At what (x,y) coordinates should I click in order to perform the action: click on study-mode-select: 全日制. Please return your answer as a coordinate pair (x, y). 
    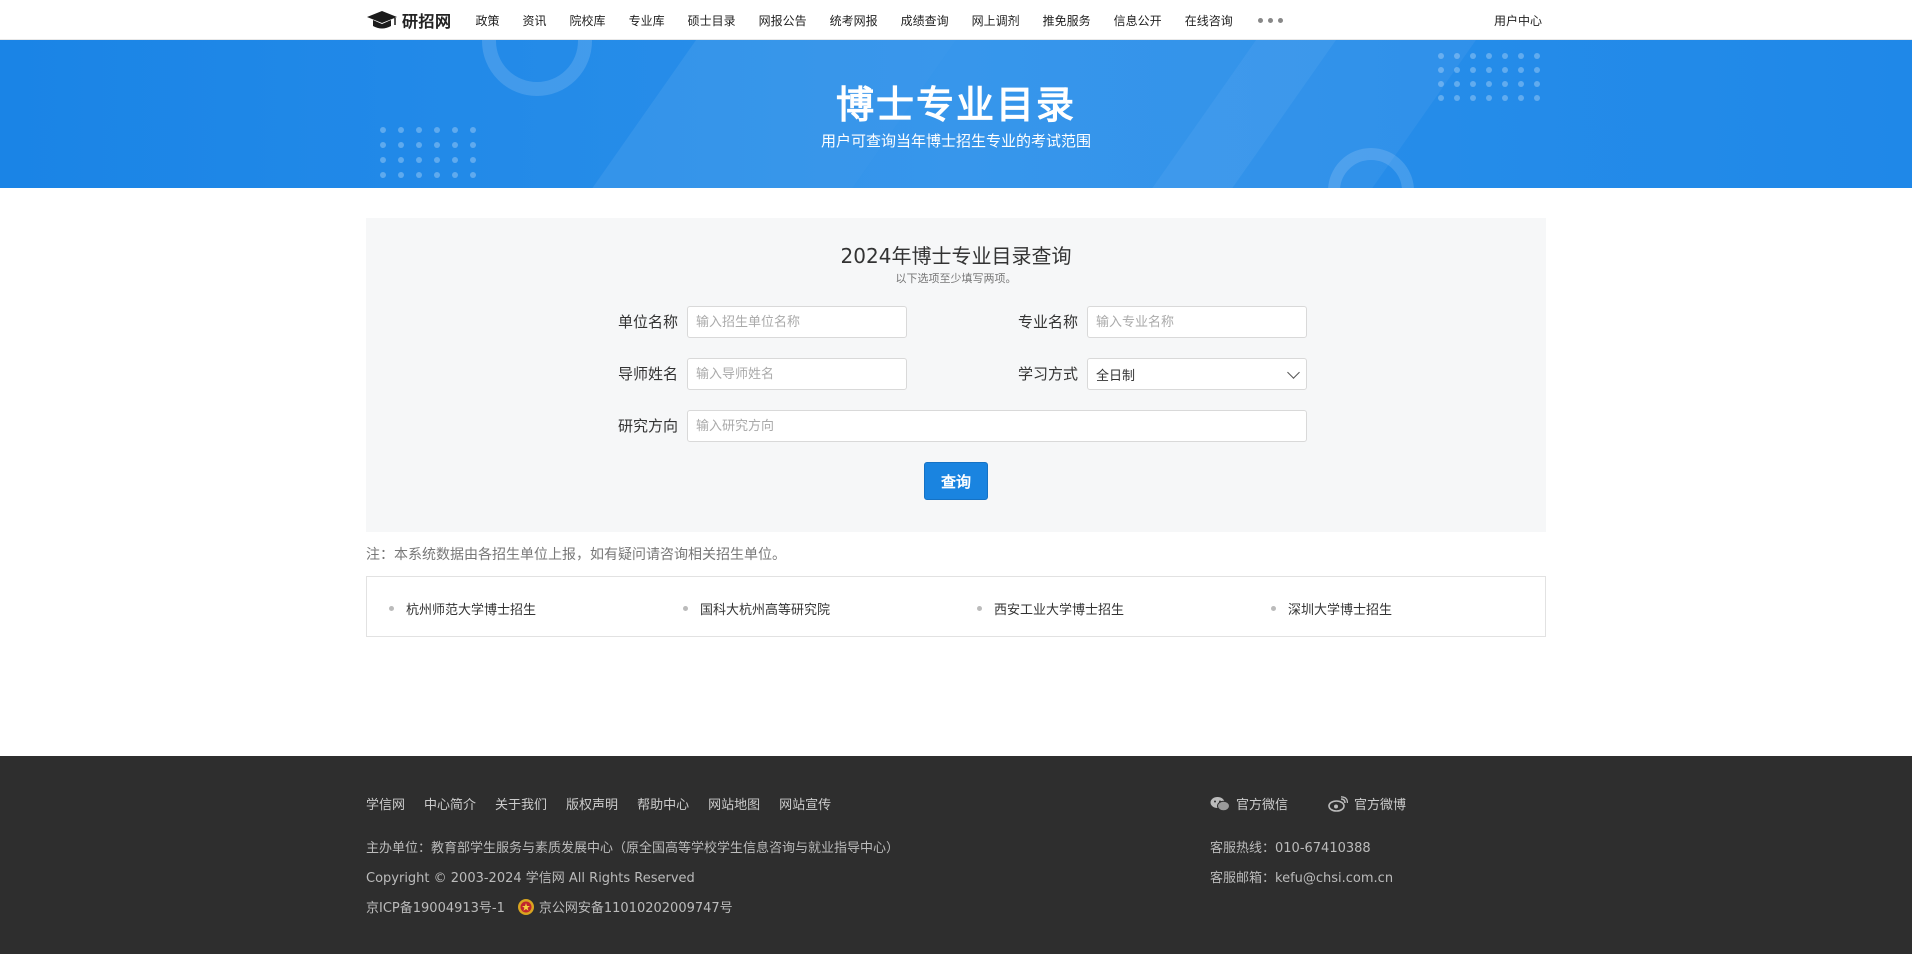
    Looking at the image, I should click on (1197, 374).